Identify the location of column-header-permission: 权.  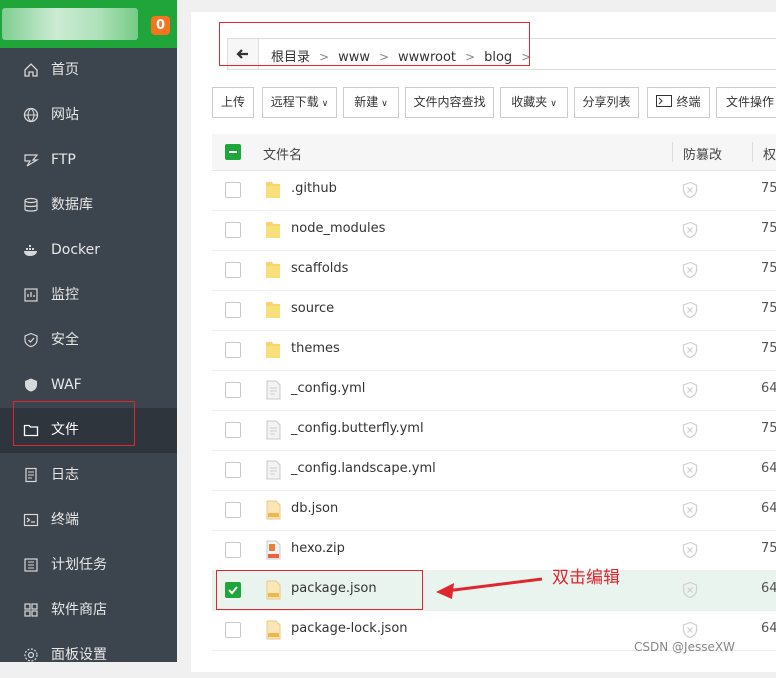
(769, 153).